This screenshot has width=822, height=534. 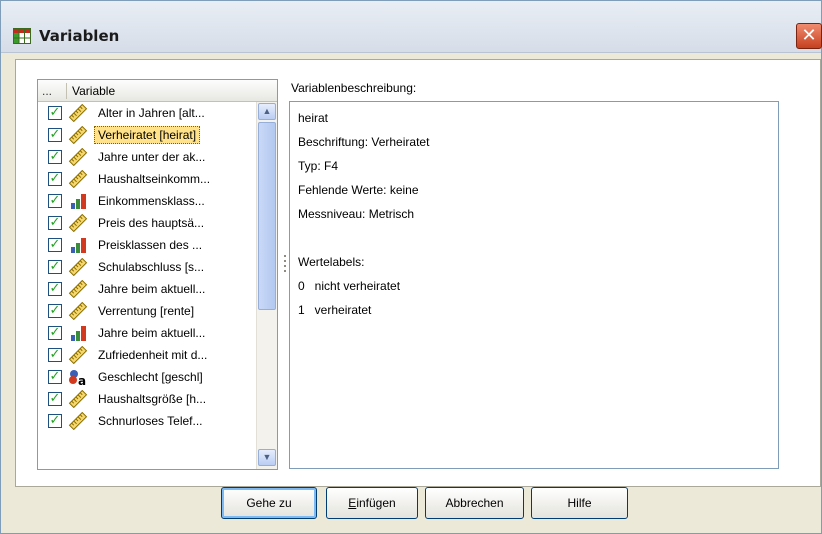 What do you see at coordinates (82, 380) in the screenshot?
I see `svg-text: a` at bounding box center [82, 380].